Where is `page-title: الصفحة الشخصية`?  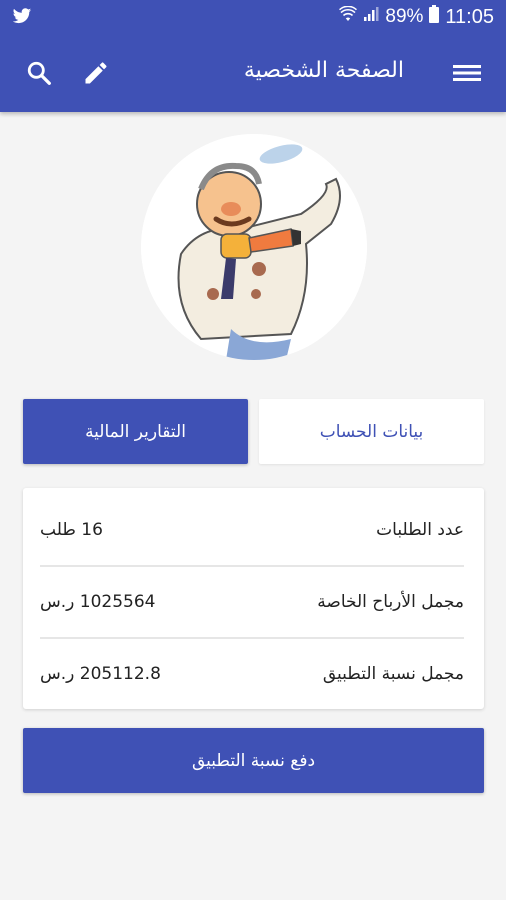 page-title: الصفحة الشخصية is located at coordinates (323, 70).